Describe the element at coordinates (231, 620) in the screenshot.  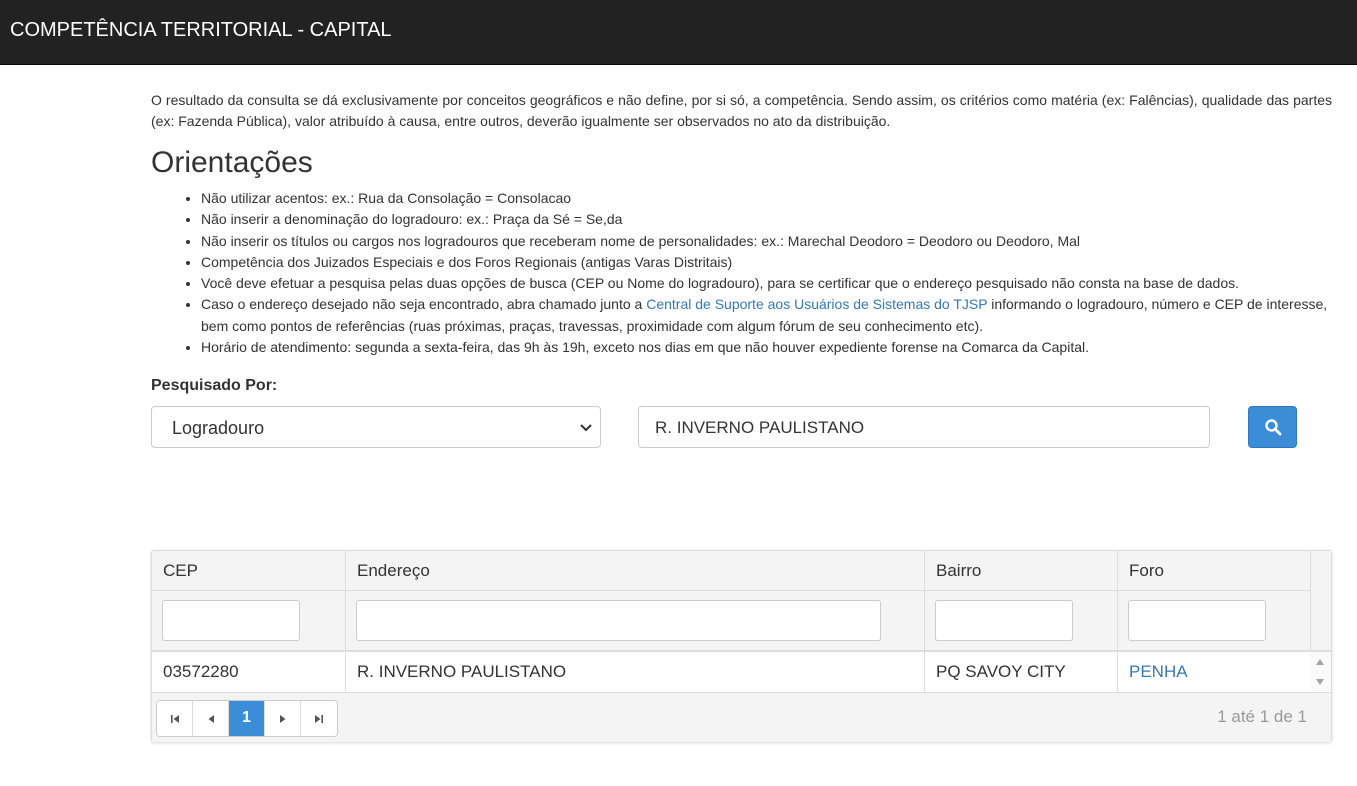
I see `filter-input-cep` at that location.